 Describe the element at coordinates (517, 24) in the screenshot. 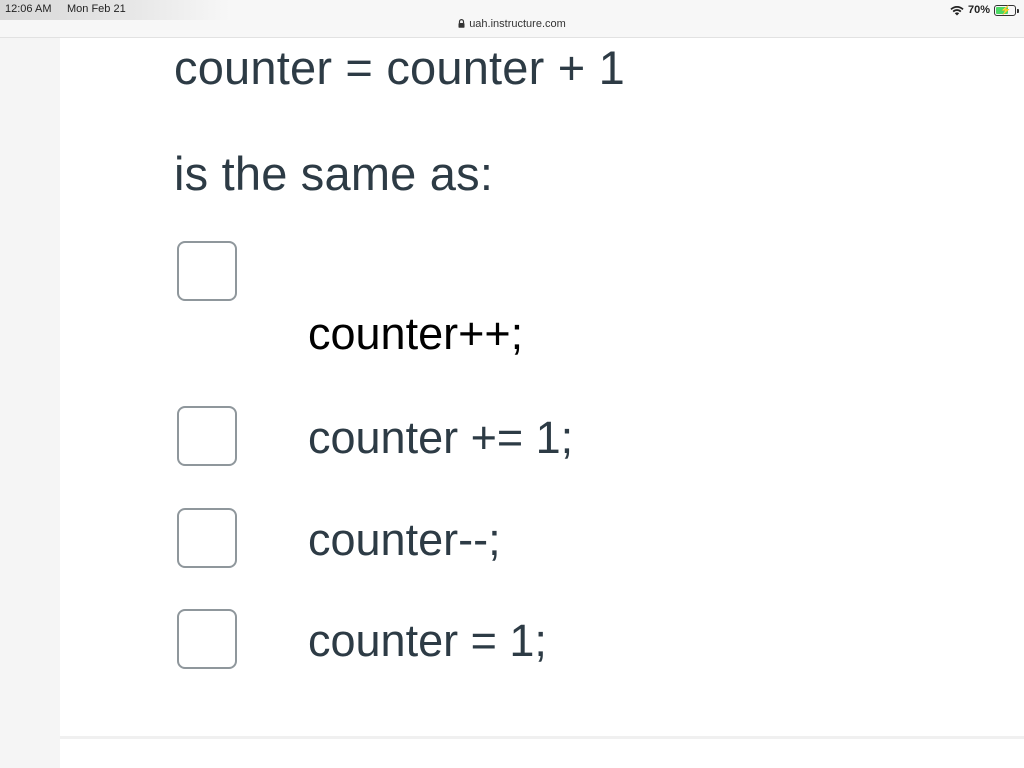

I see `url-text: uah.instructure.com` at that location.